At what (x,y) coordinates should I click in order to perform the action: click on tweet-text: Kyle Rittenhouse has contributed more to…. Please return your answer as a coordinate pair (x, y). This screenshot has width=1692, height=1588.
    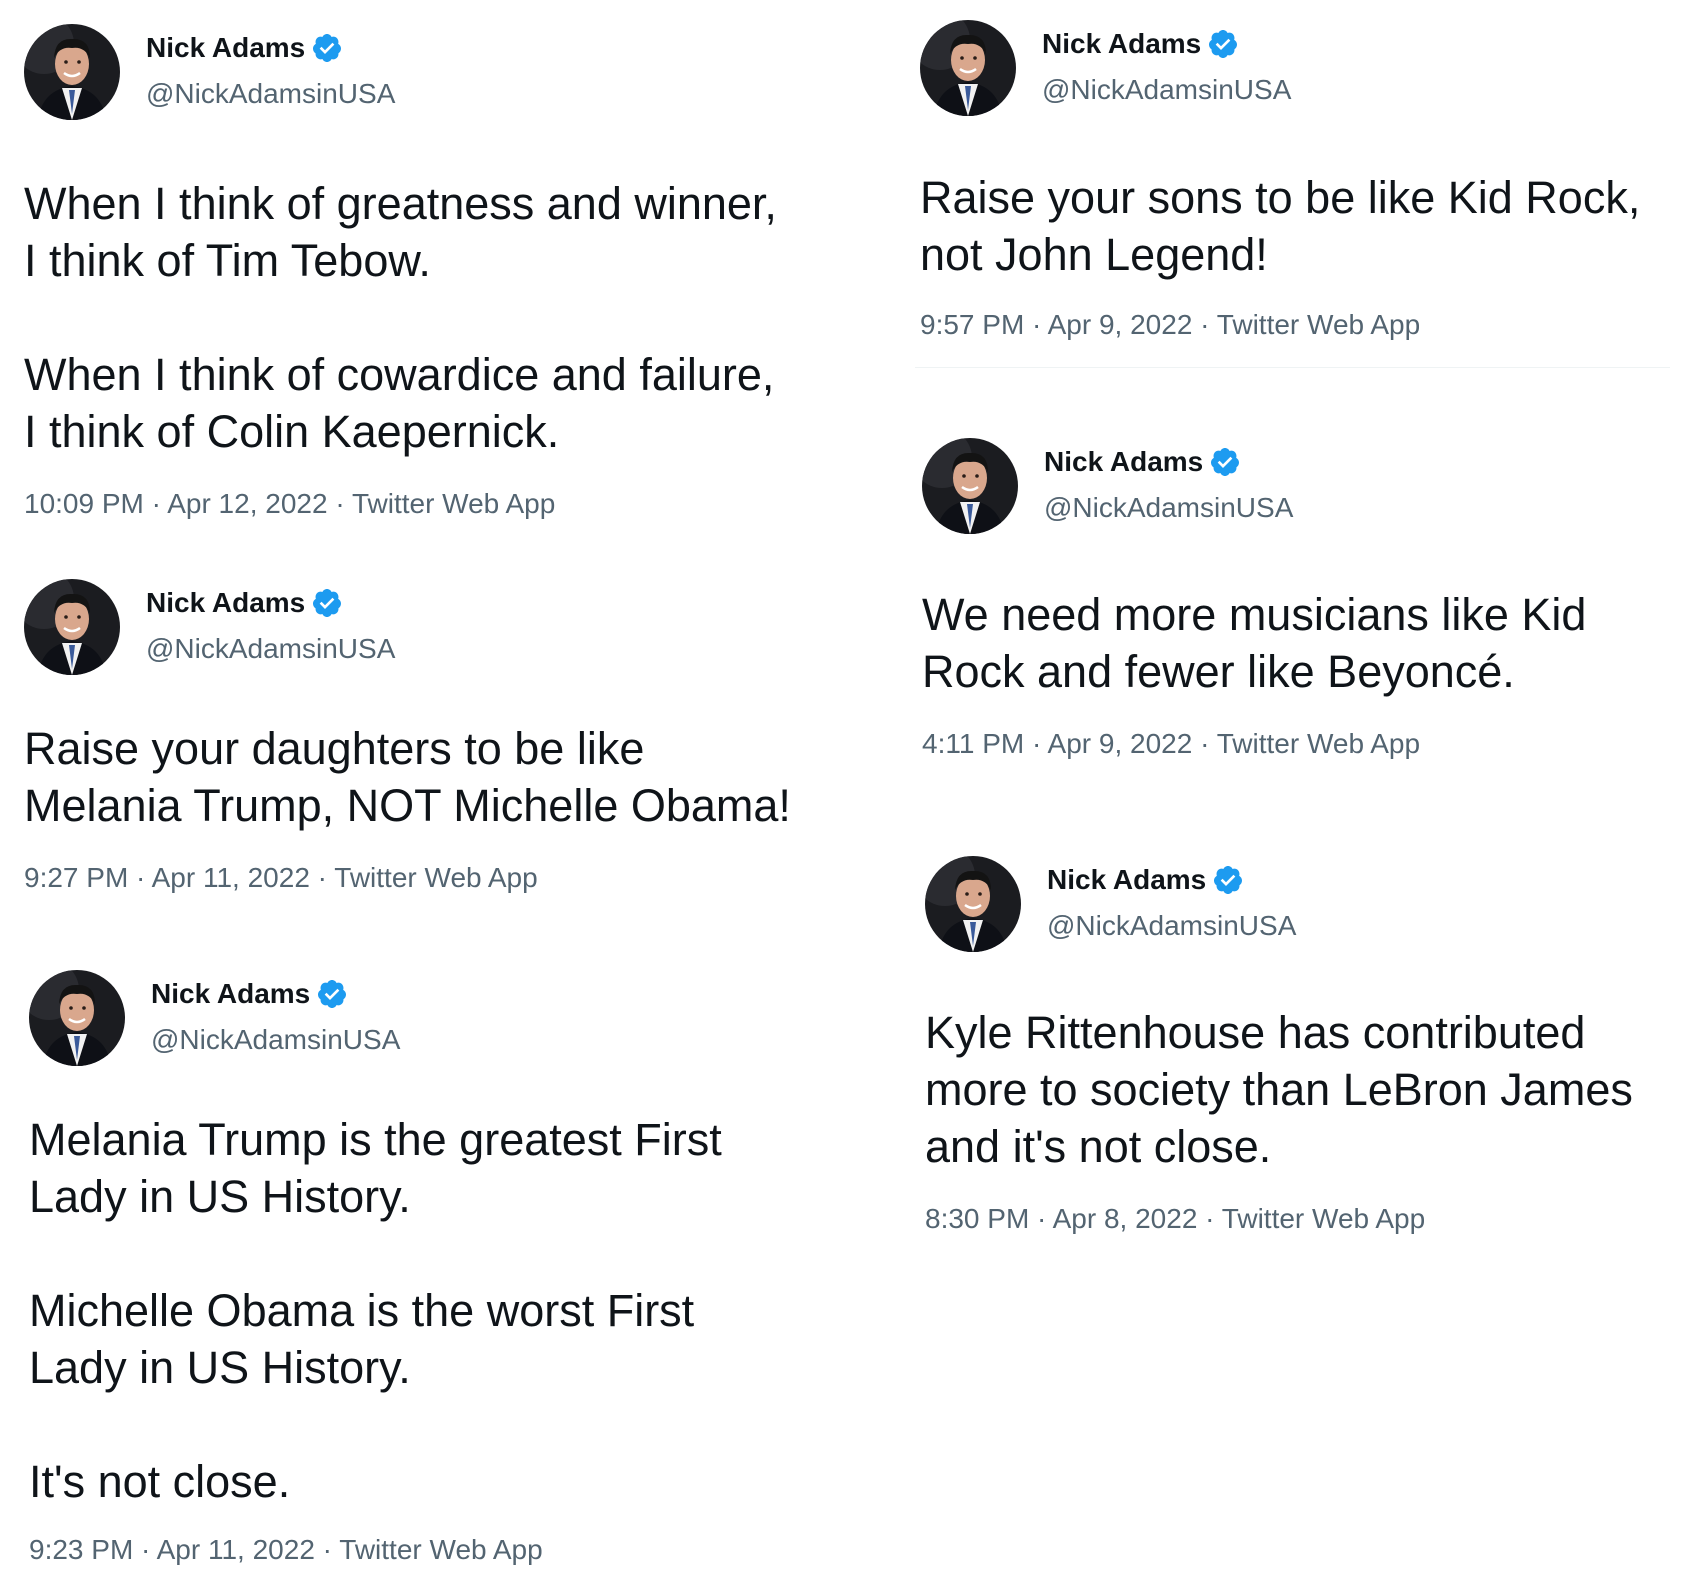
    Looking at the image, I should click on (1279, 1089).